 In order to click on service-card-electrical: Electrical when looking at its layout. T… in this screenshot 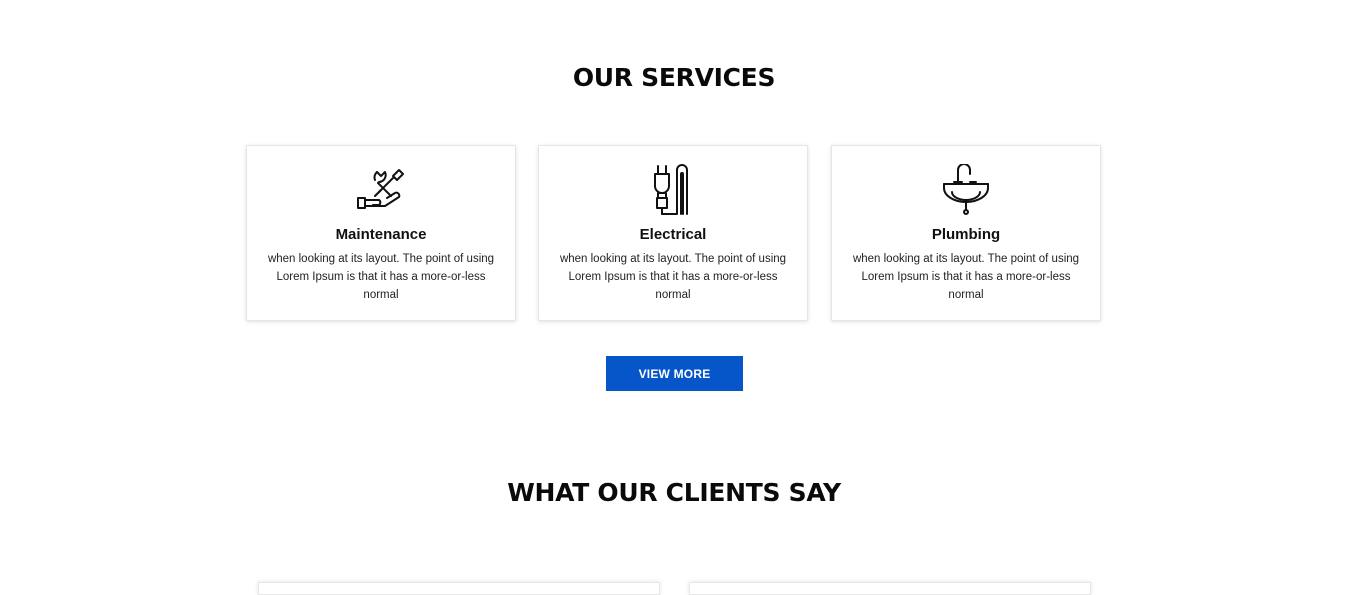, I will do `click(673, 233)`.